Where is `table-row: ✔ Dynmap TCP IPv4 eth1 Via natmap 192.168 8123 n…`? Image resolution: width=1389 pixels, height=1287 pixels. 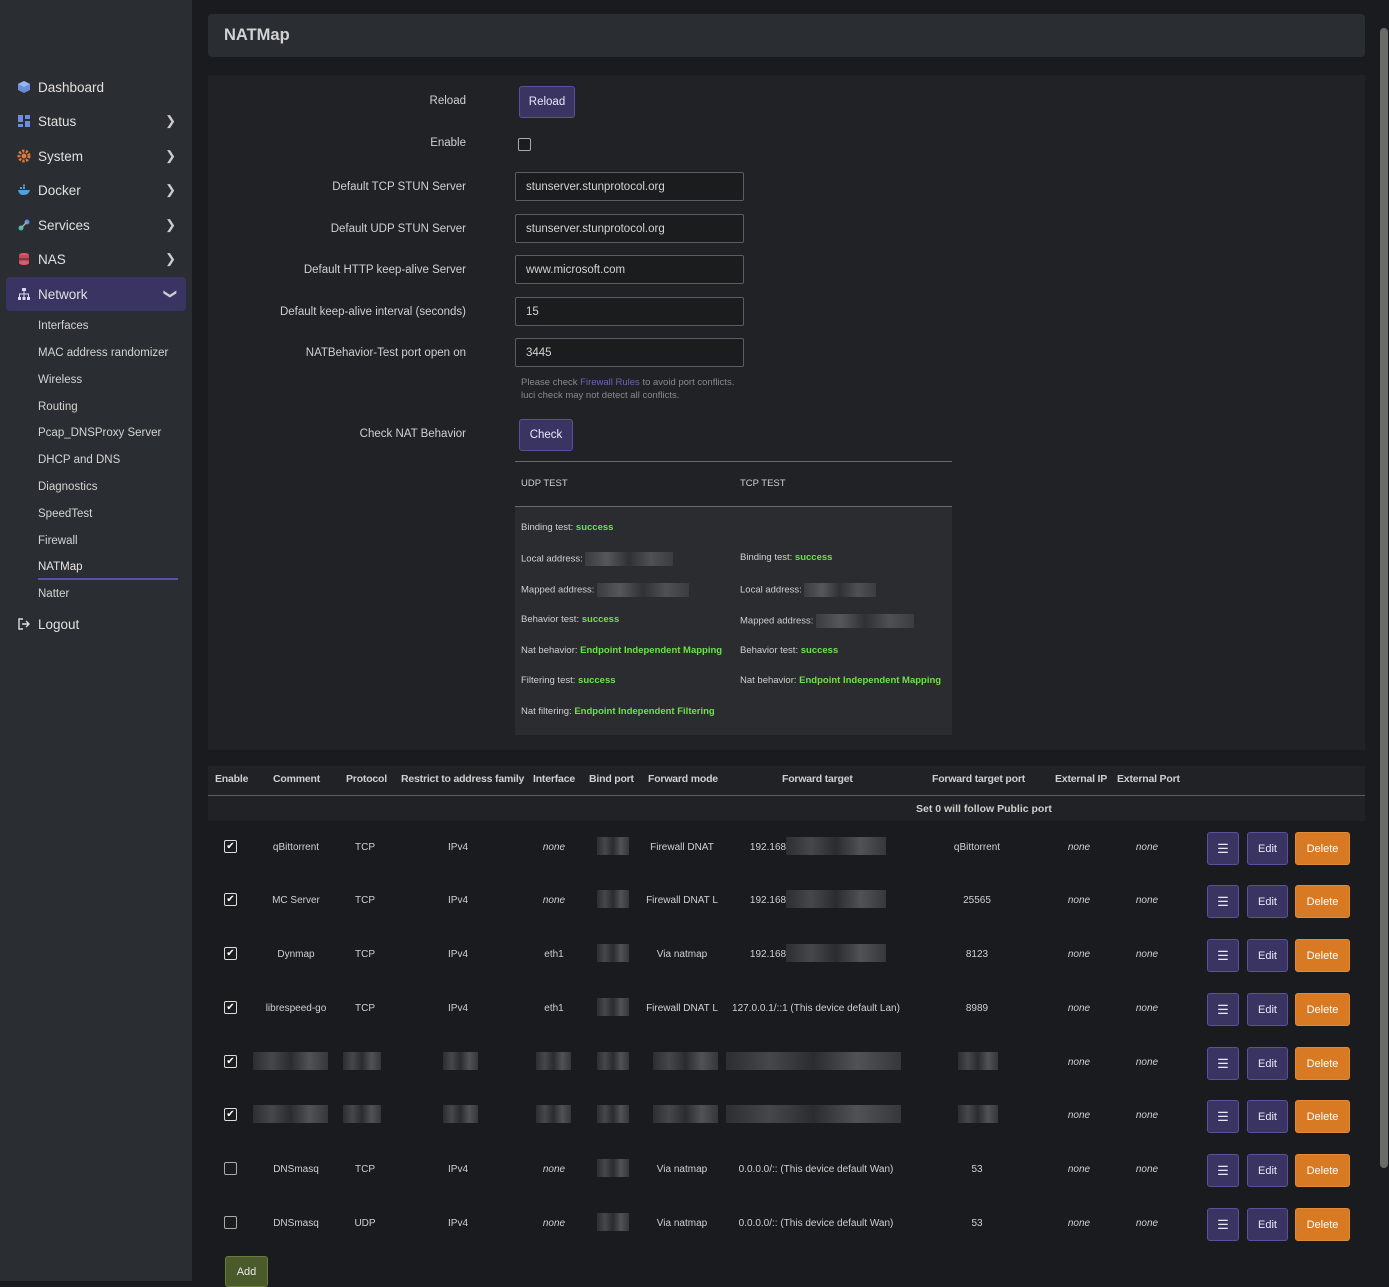
table-row: ✔ Dynmap TCP IPv4 eth1 Via natmap 192.168 8123 n… is located at coordinates (786, 955).